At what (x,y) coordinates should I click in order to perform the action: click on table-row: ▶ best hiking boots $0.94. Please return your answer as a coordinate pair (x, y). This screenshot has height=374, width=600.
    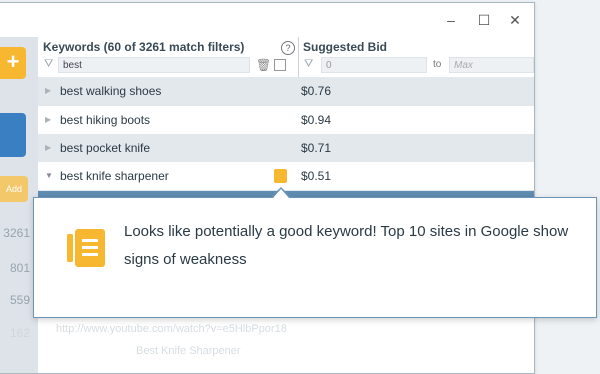
    Looking at the image, I should click on (286, 120).